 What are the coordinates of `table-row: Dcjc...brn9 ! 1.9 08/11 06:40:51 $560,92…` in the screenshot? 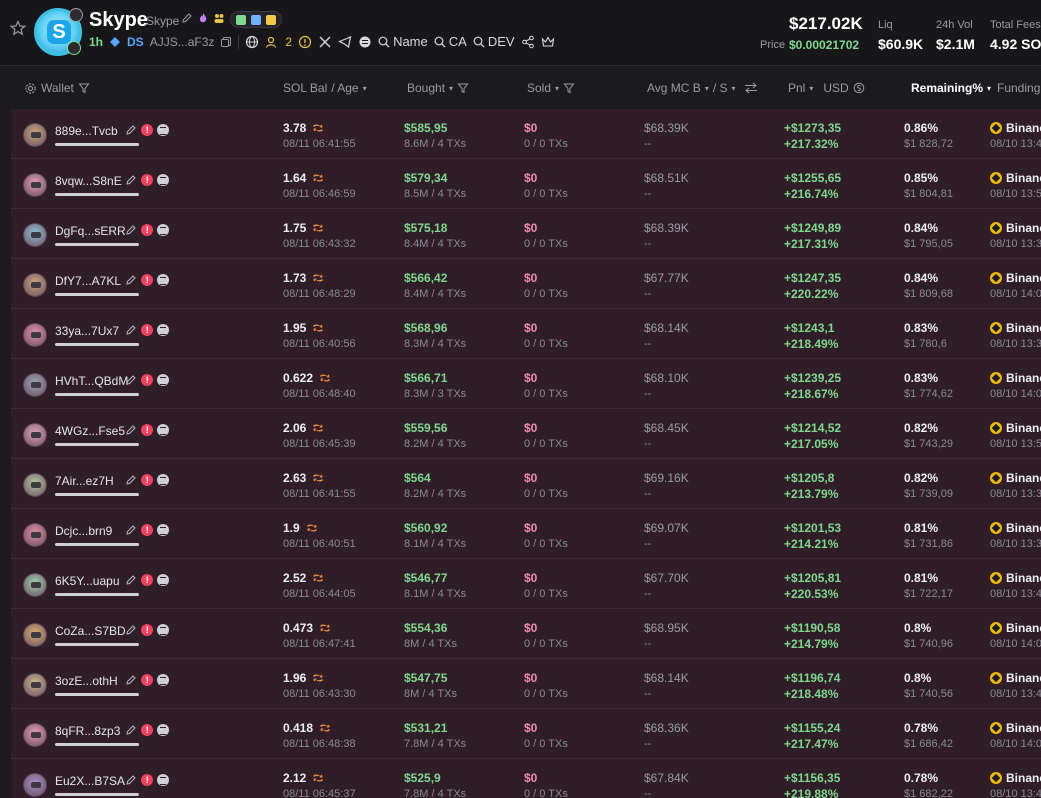 It's located at (526, 534).